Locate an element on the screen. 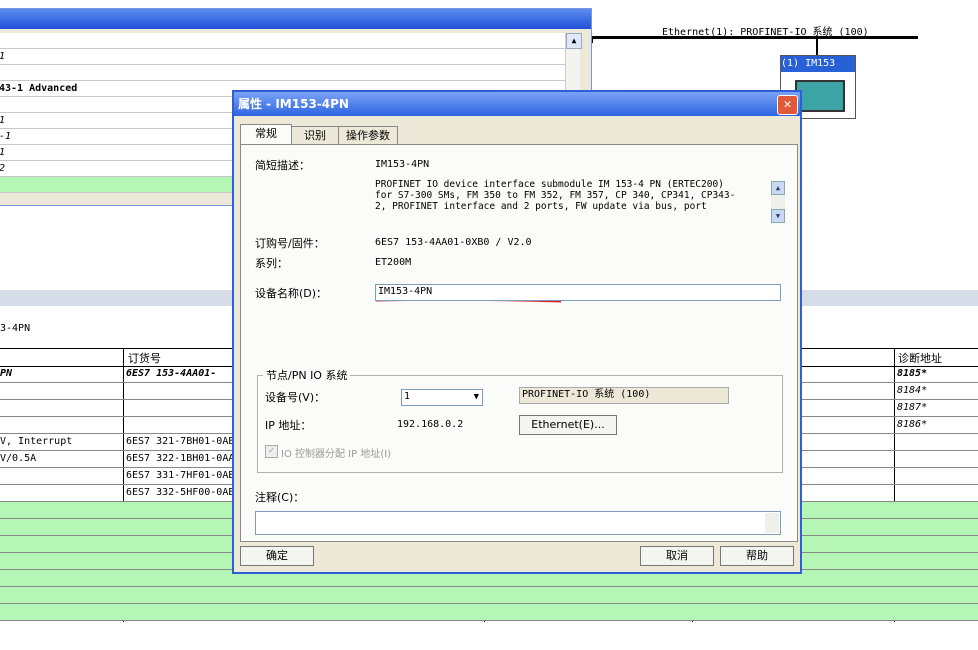  family-label: 系列： is located at coordinates (271, 263).